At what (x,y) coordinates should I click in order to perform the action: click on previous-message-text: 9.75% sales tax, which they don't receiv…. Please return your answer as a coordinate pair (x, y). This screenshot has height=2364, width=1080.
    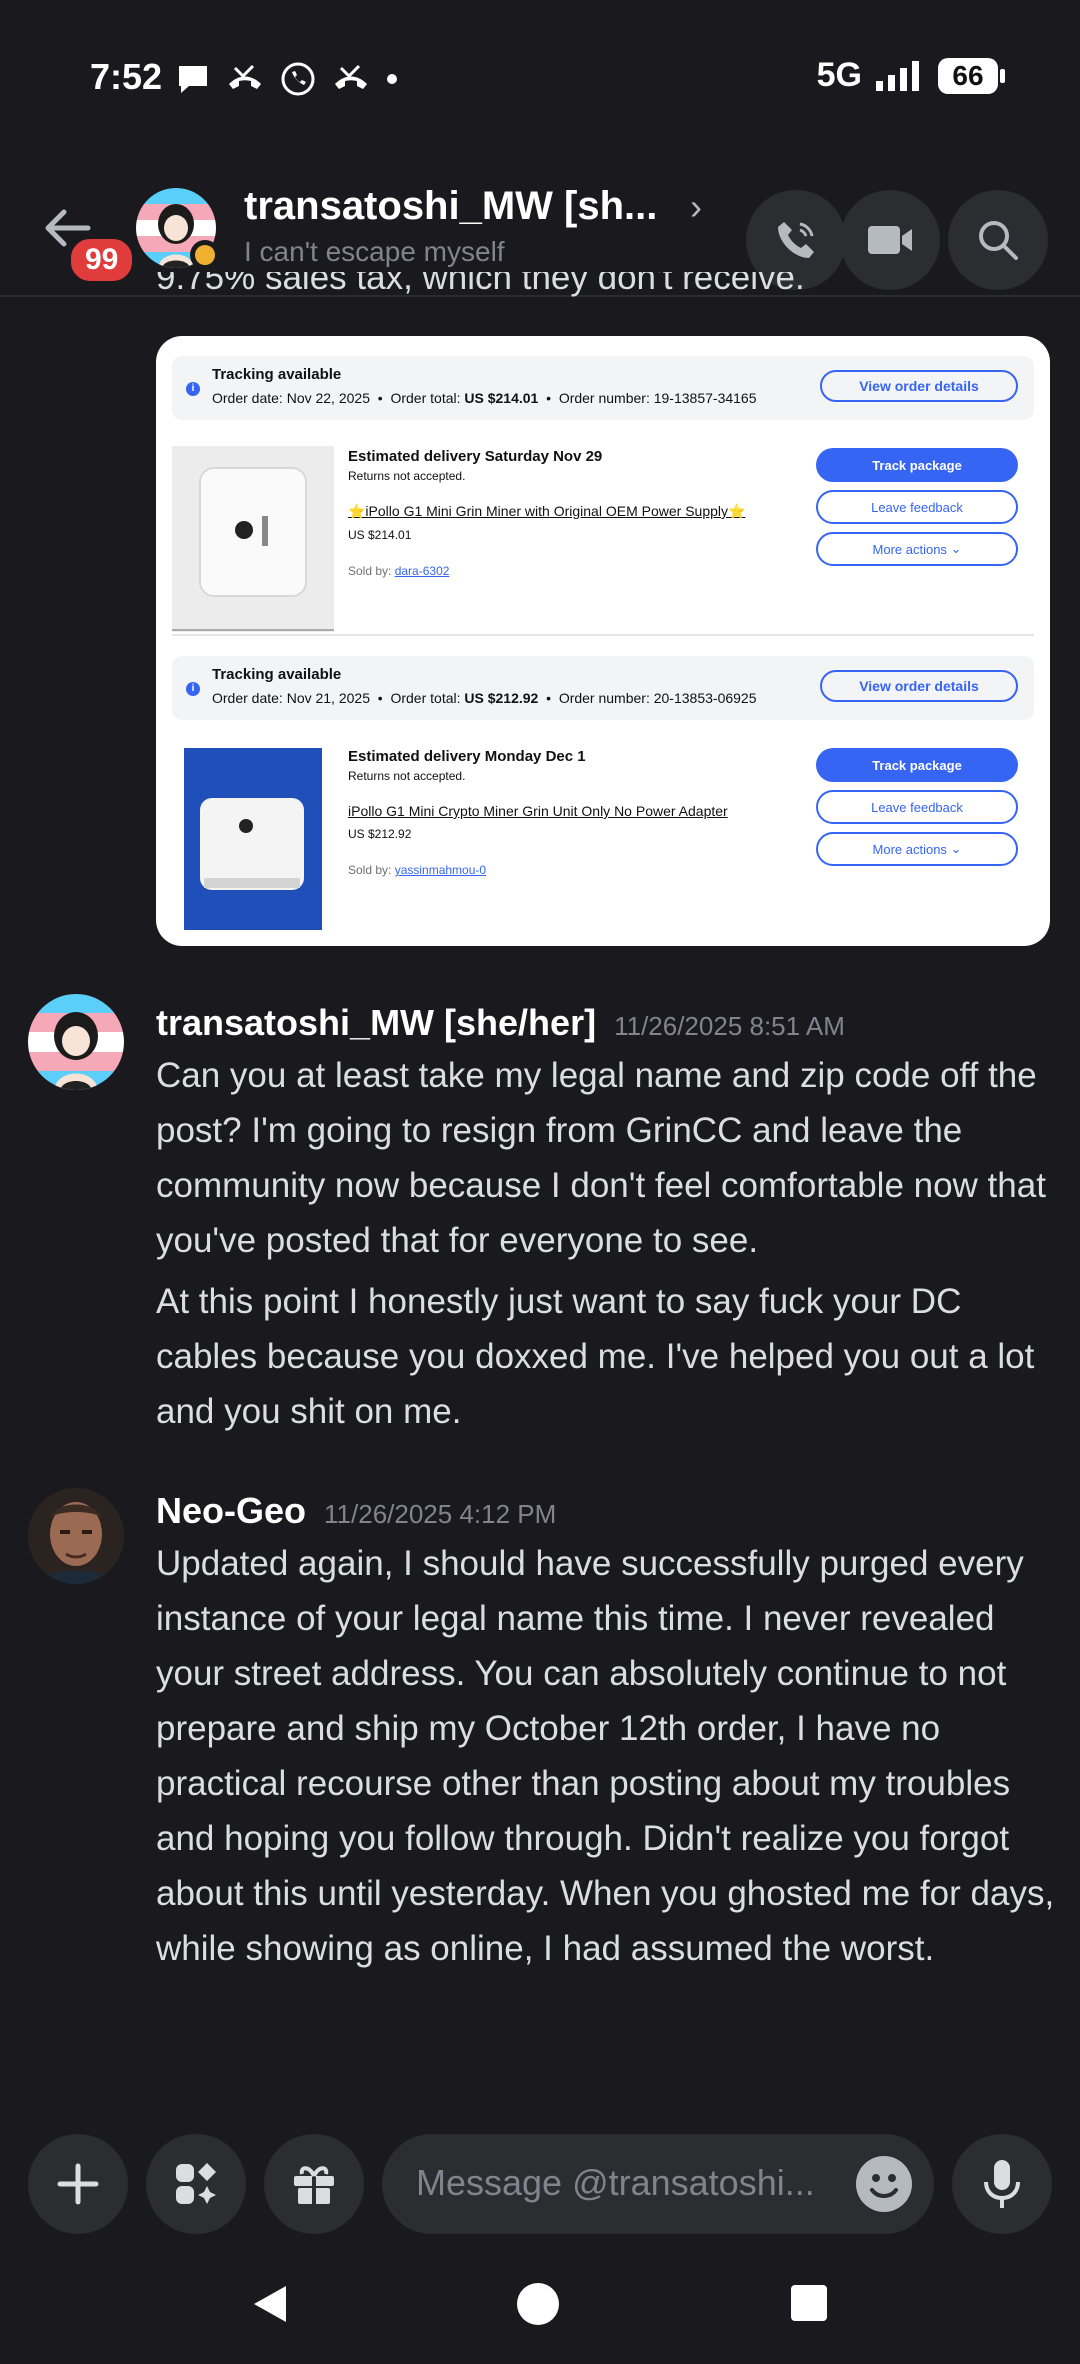
    Looking at the image, I should click on (480, 284).